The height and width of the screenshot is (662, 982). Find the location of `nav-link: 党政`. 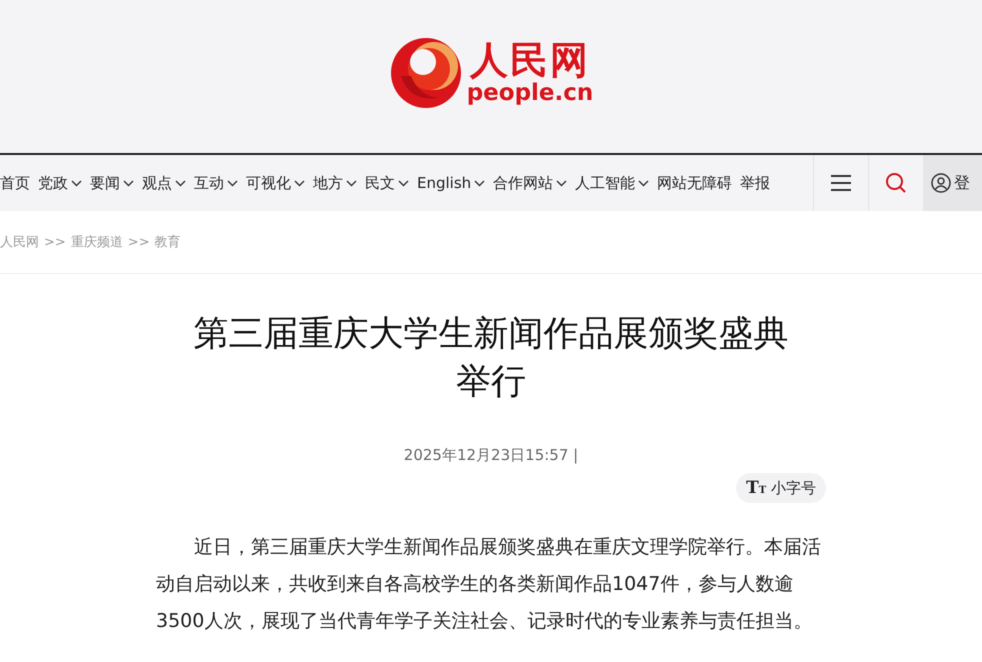

nav-link: 党政 is located at coordinates (60, 183).